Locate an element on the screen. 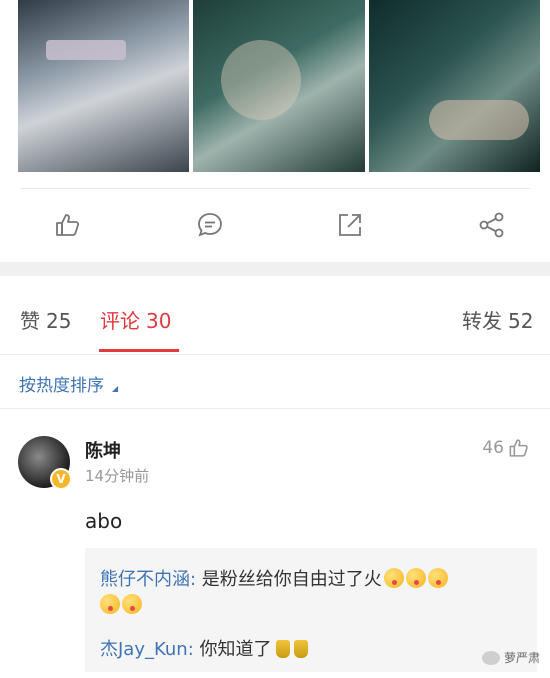  sort-dropdown: 按热度排序 is located at coordinates (68, 383).